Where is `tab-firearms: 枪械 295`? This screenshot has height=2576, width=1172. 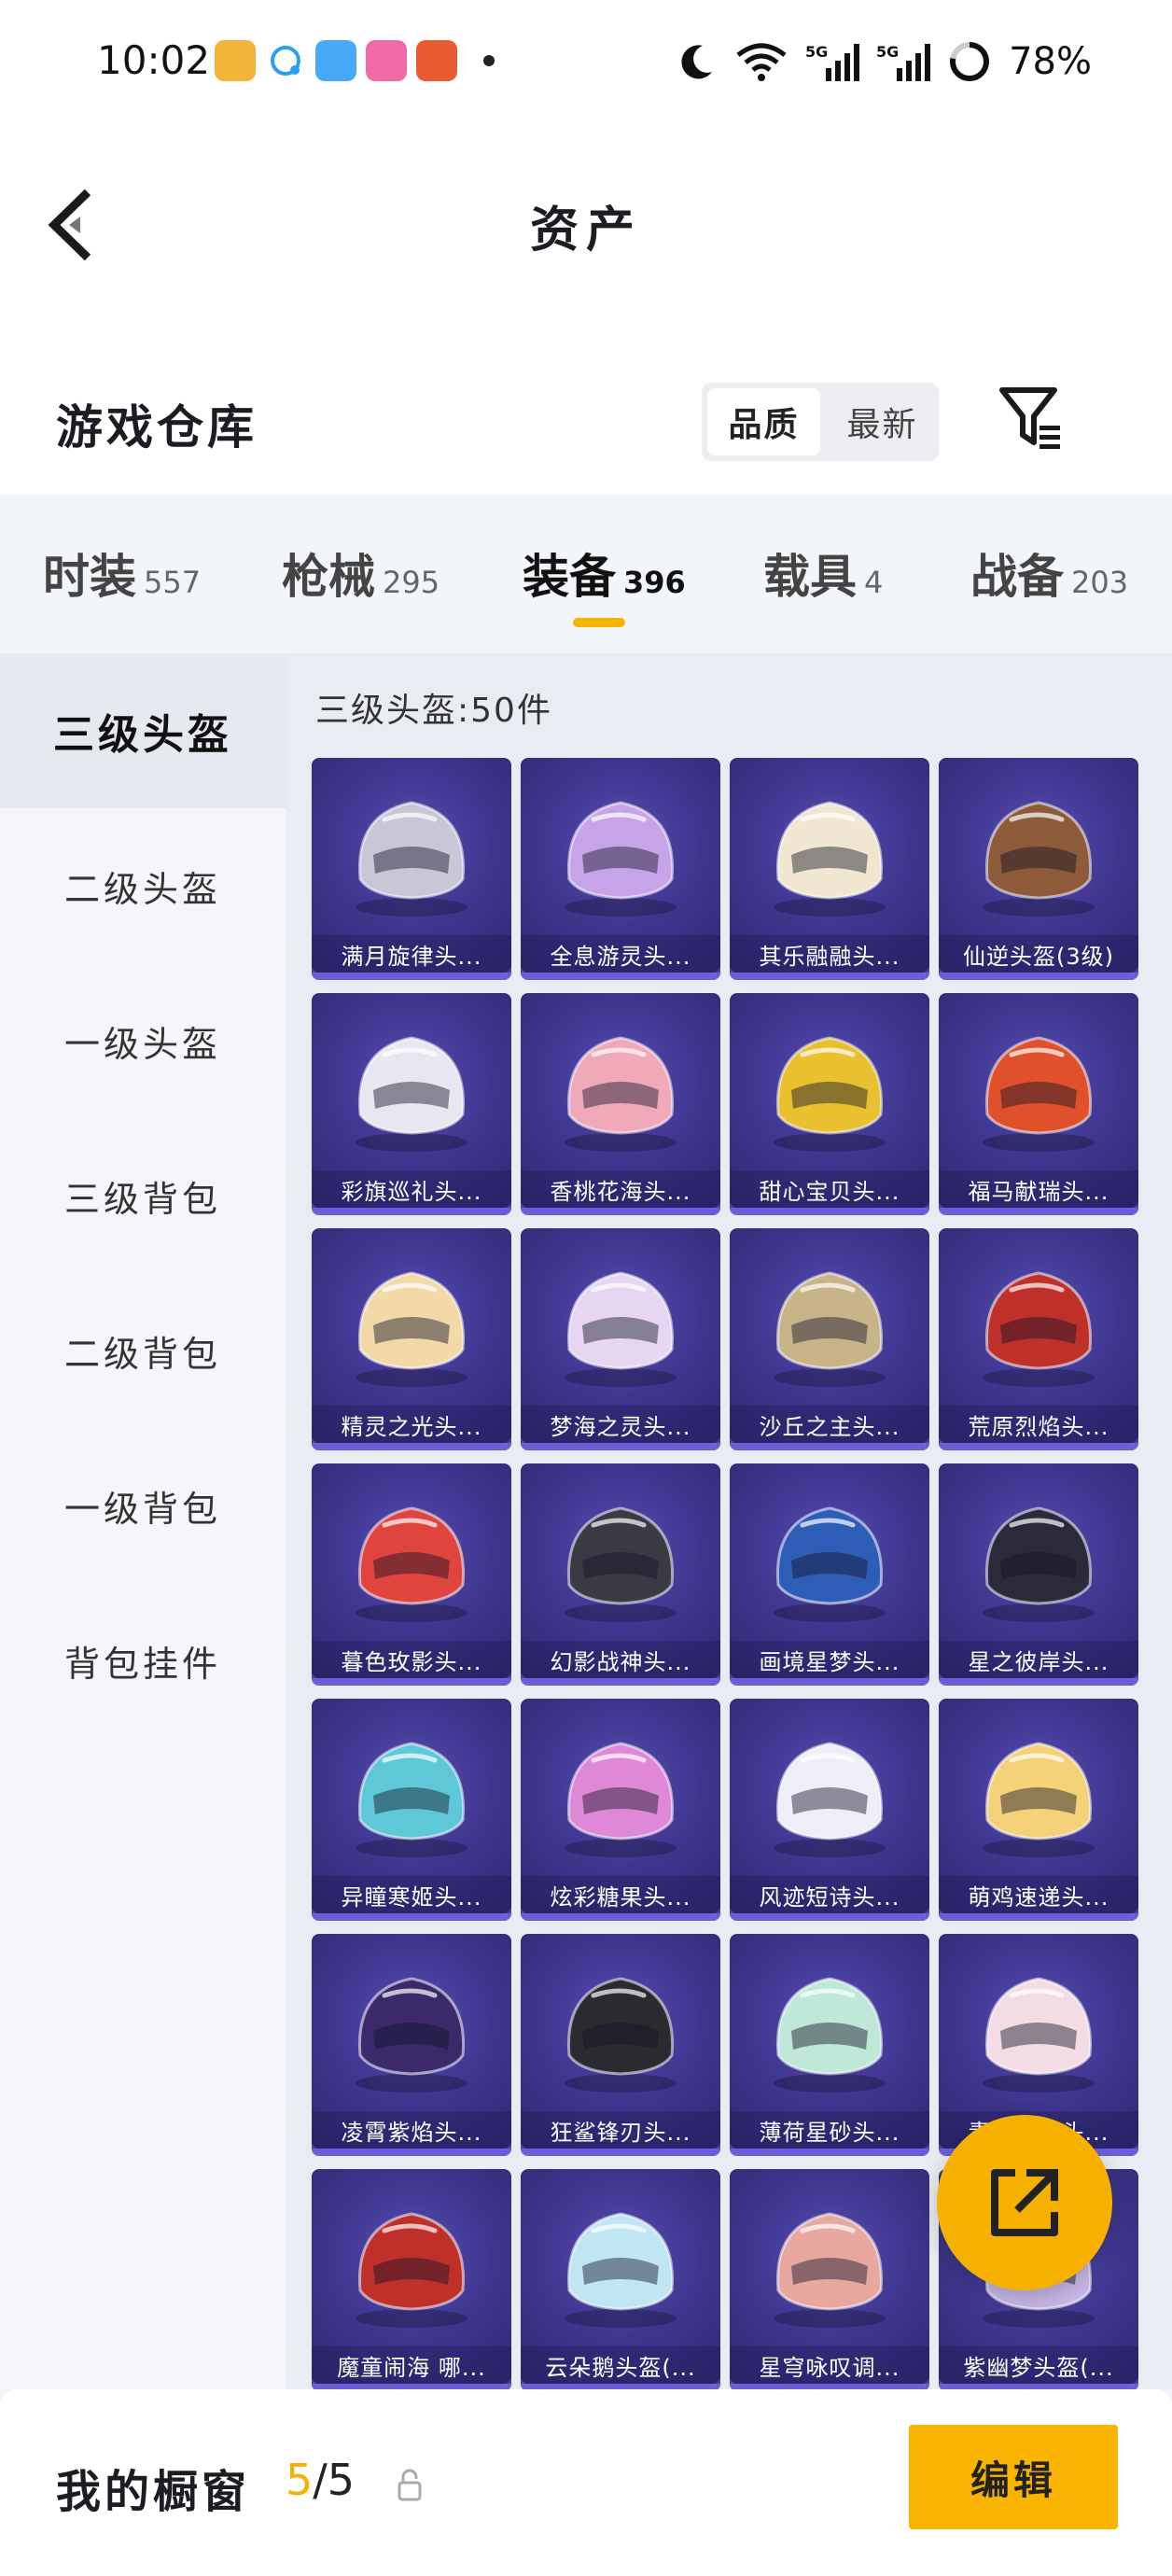
tab-firearms: 枪械 295 is located at coordinates (361, 573).